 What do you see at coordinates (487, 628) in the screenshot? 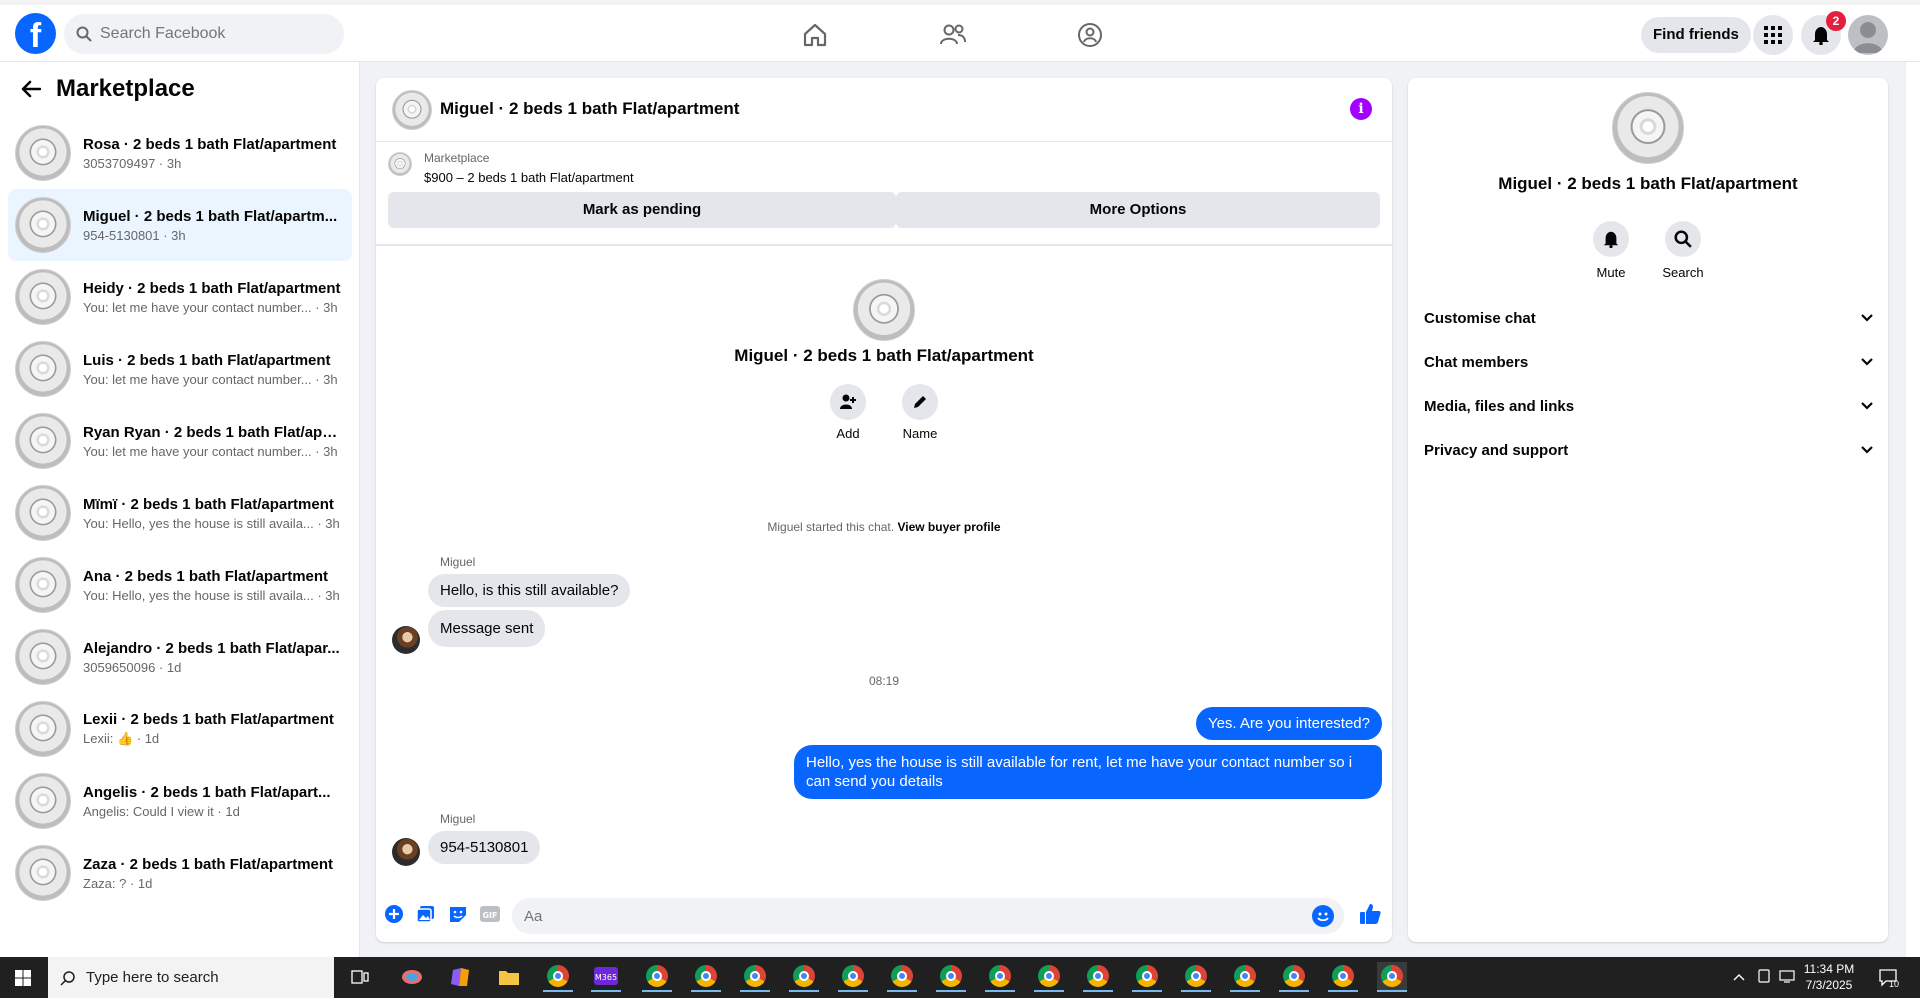
I see `incoming-message: Message sent` at bounding box center [487, 628].